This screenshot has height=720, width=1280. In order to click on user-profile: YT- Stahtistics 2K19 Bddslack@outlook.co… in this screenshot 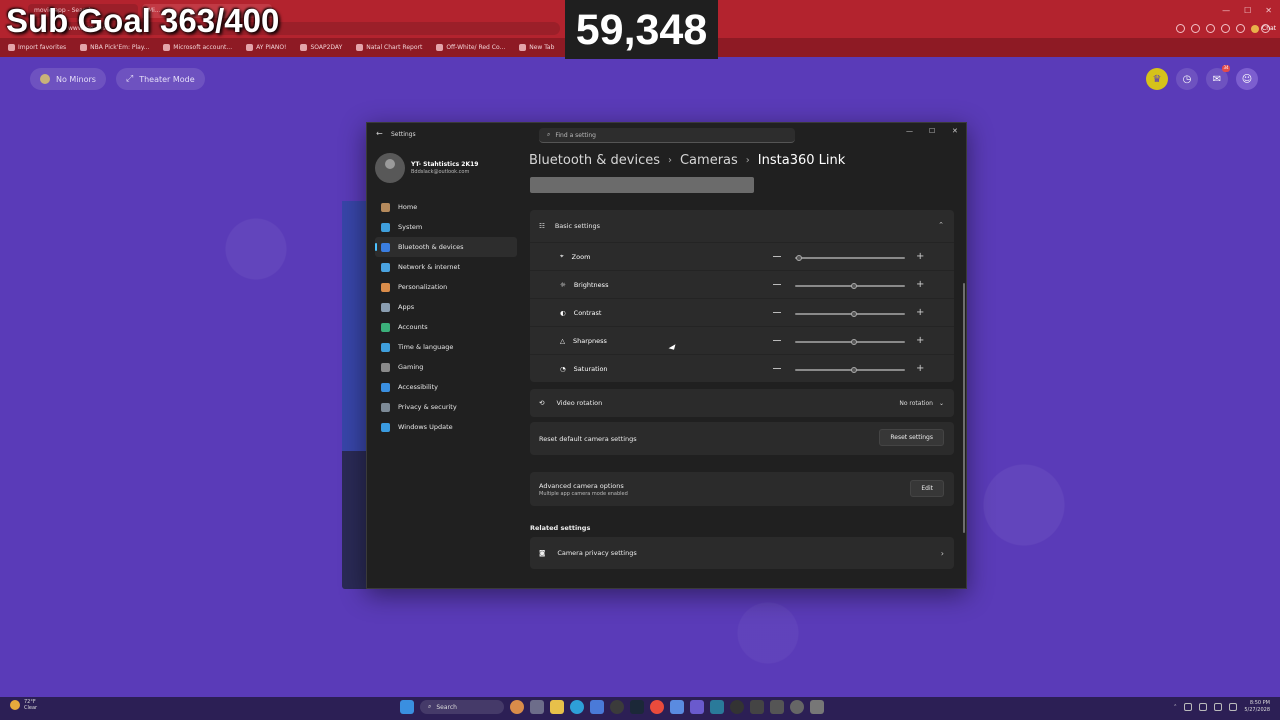, I will do `click(426, 168)`.